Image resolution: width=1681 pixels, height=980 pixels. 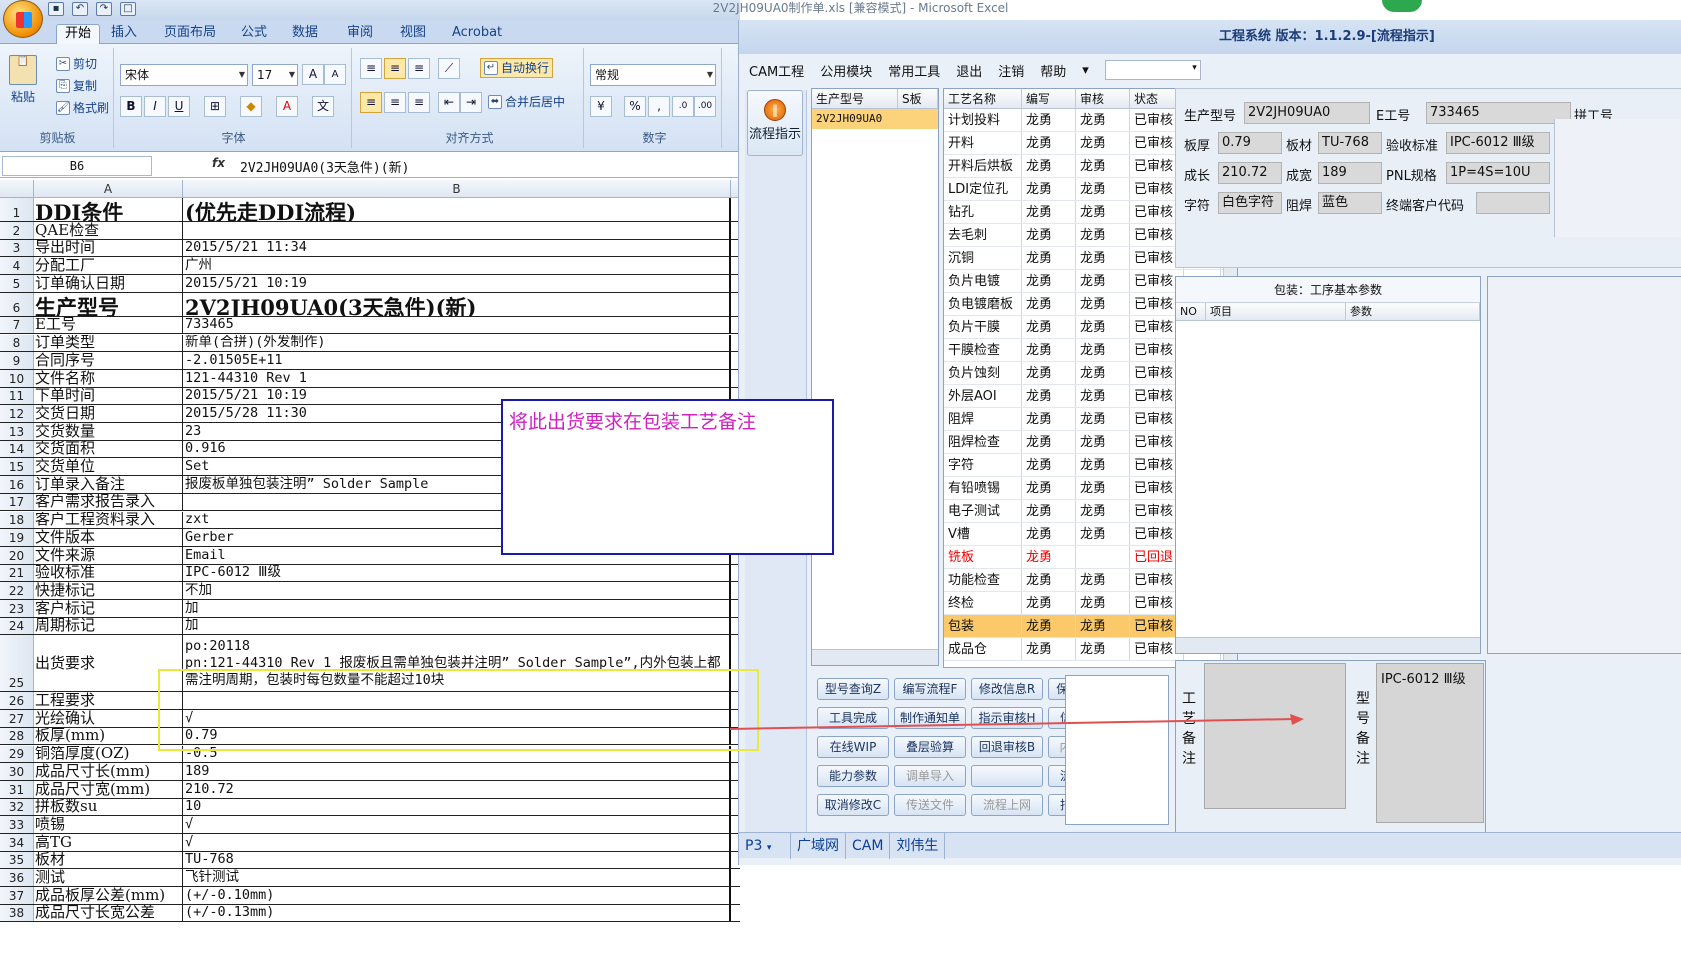 I want to click on cell-b: TU-768, so click(x=457, y=860).